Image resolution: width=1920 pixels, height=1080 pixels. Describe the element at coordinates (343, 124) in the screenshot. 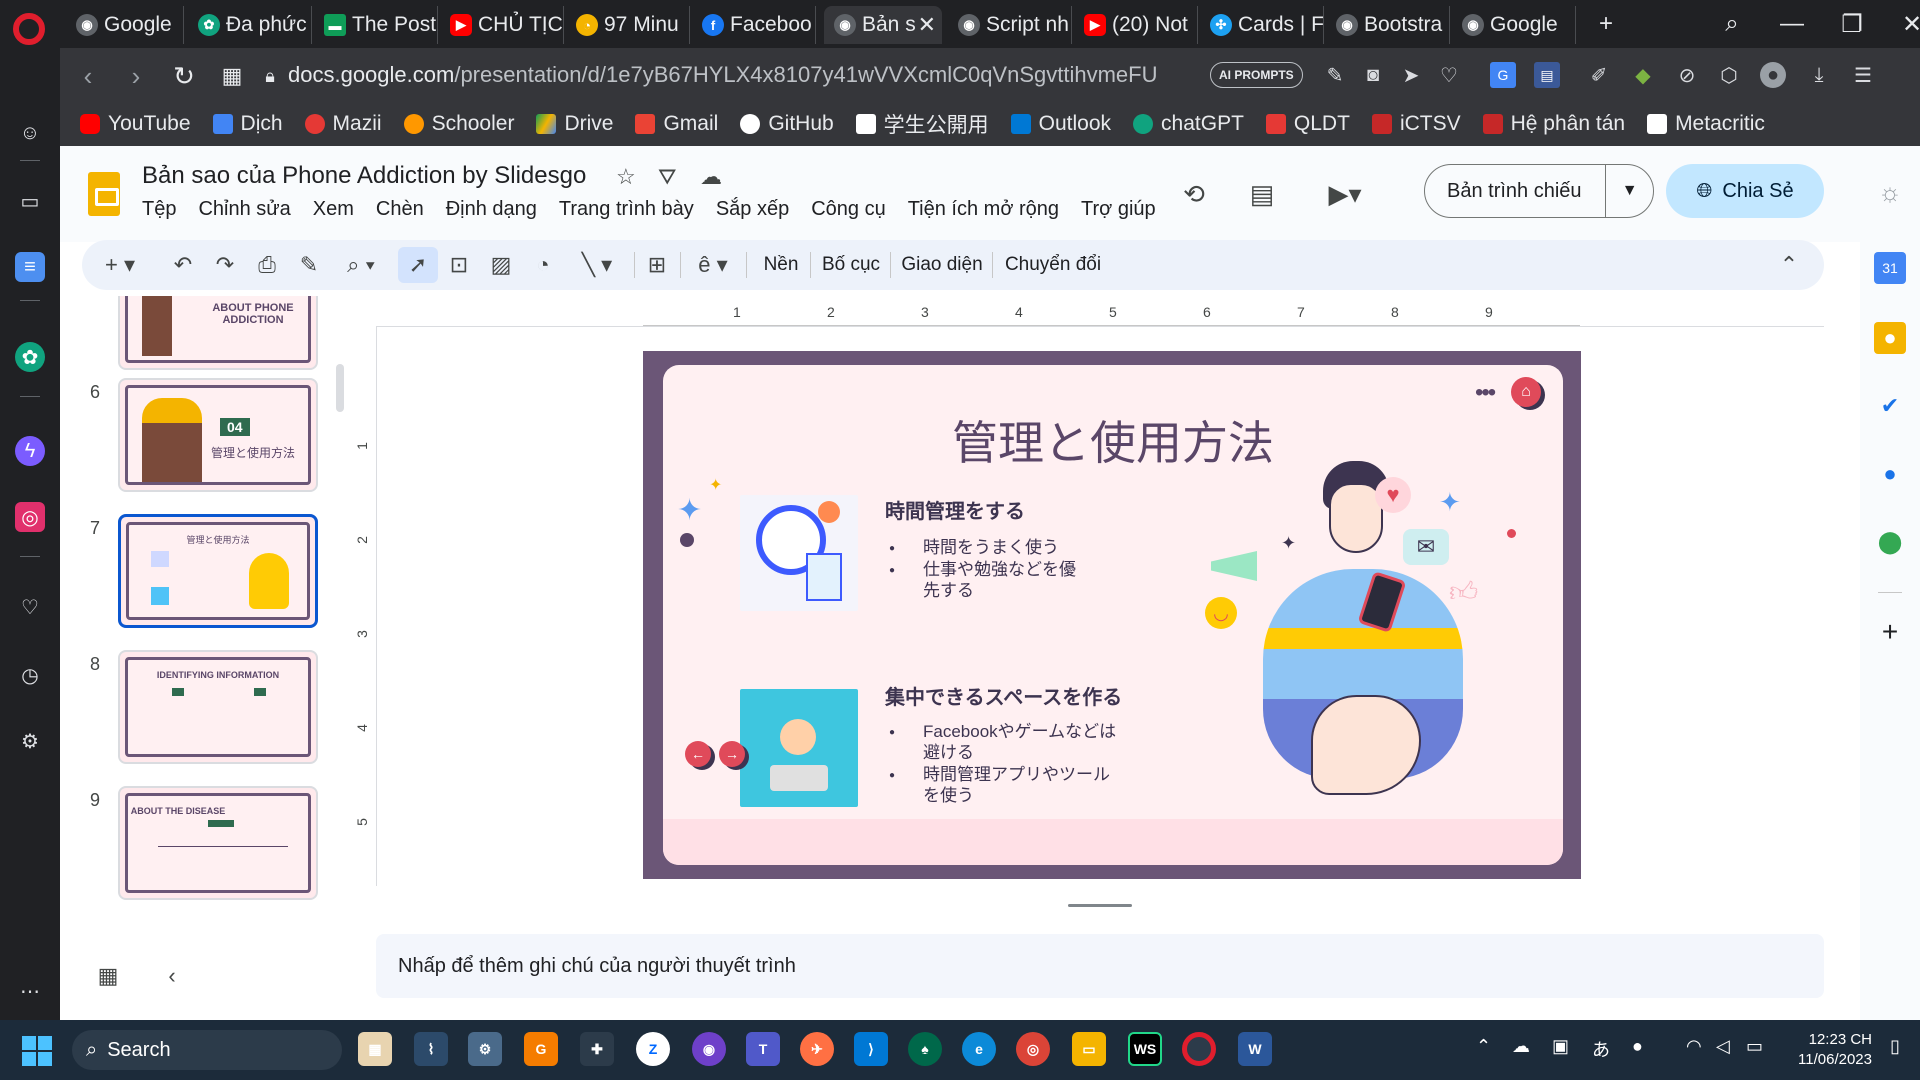

I see `bookmark-mazii: Mazii` at that location.